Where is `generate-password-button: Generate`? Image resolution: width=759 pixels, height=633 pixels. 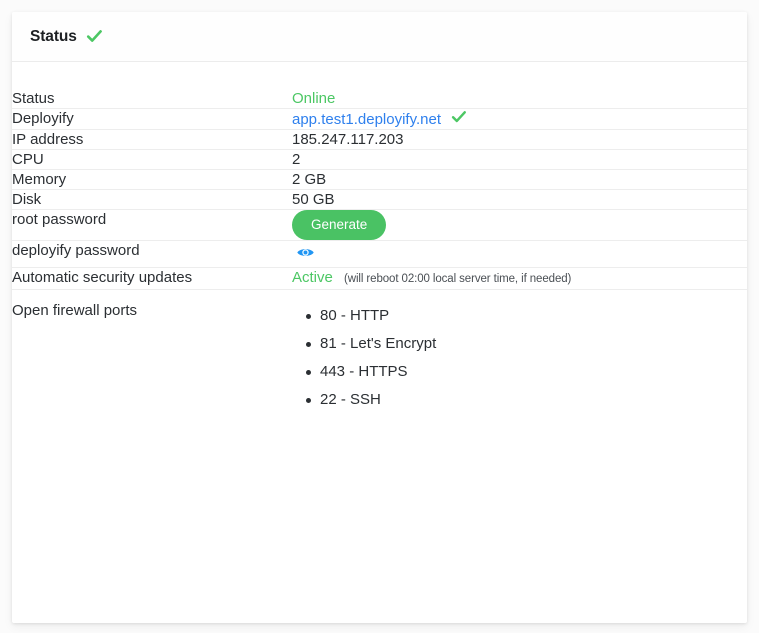 generate-password-button: Generate is located at coordinates (339, 225).